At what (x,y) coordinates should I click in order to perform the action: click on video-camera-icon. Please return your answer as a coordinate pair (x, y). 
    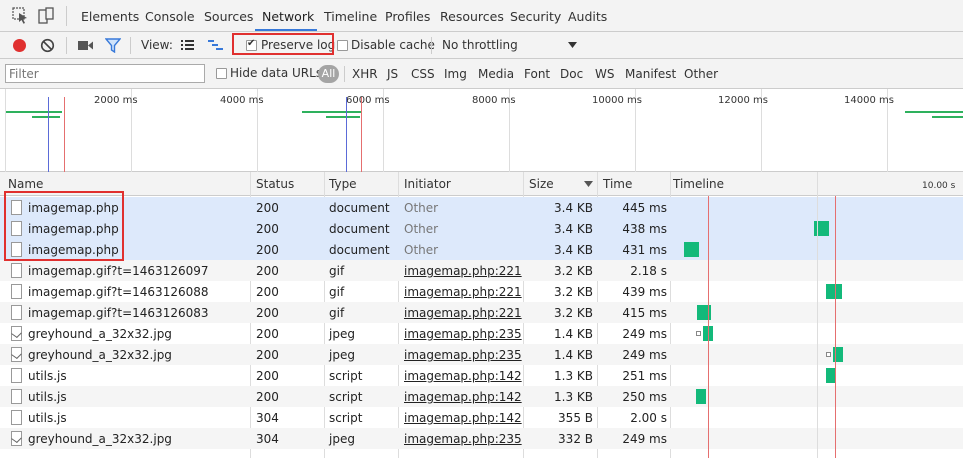
    Looking at the image, I should click on (85, 45).